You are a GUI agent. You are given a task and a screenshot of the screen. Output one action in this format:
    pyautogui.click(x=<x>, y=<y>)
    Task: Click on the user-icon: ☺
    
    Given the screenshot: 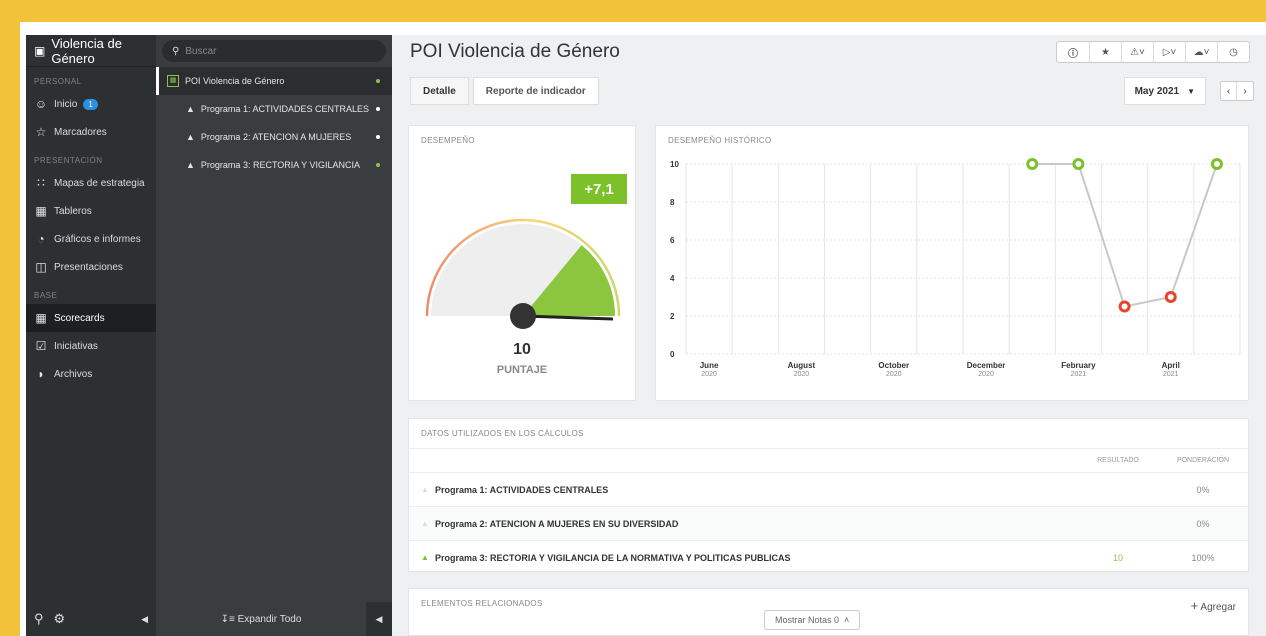 What is the action you would take?
    pyautogui.click(x=41, y=104)
    